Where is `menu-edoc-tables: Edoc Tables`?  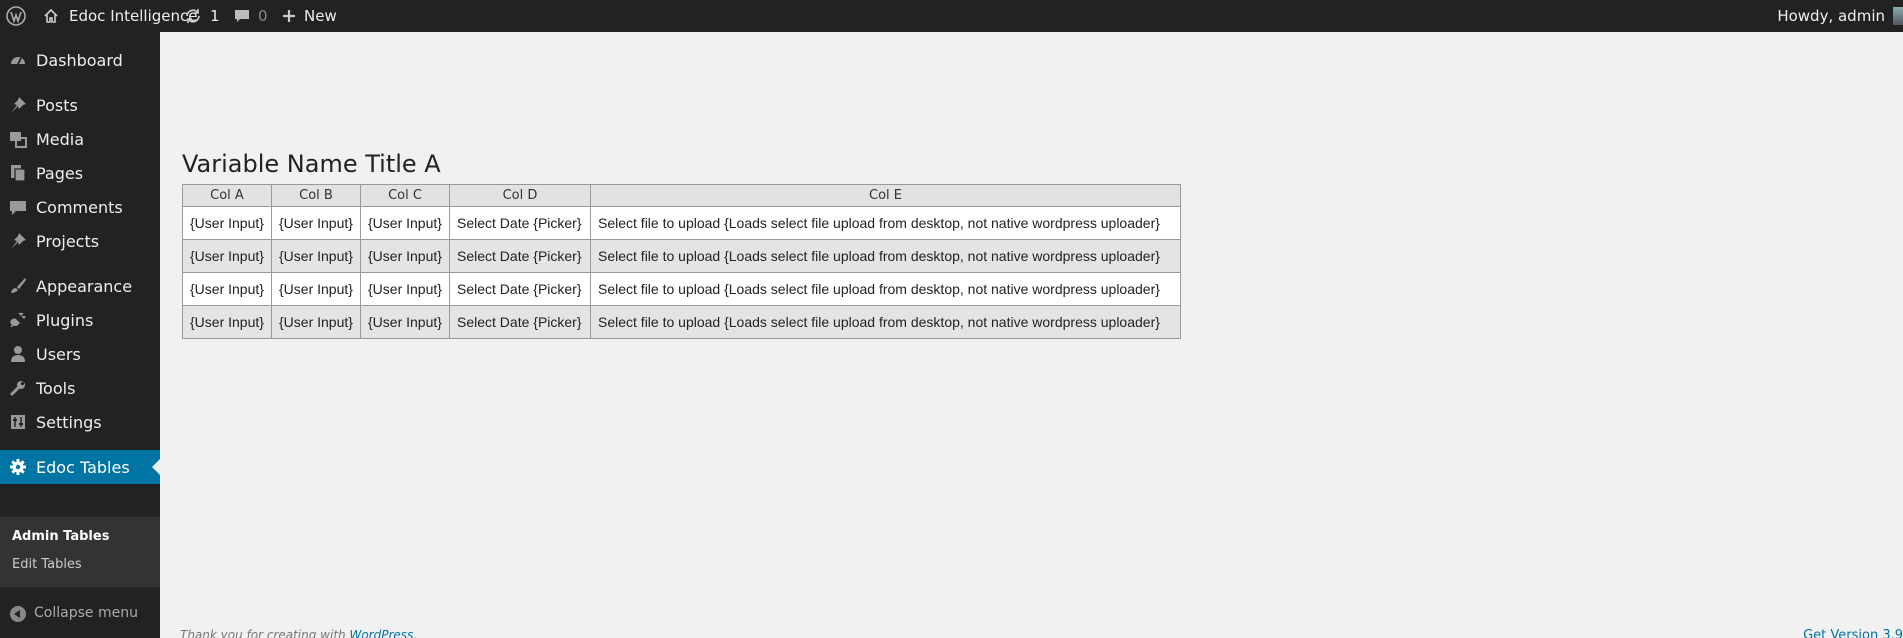
menu-edoc-tables: Edoc Tables is located at coordinates (80, 467).